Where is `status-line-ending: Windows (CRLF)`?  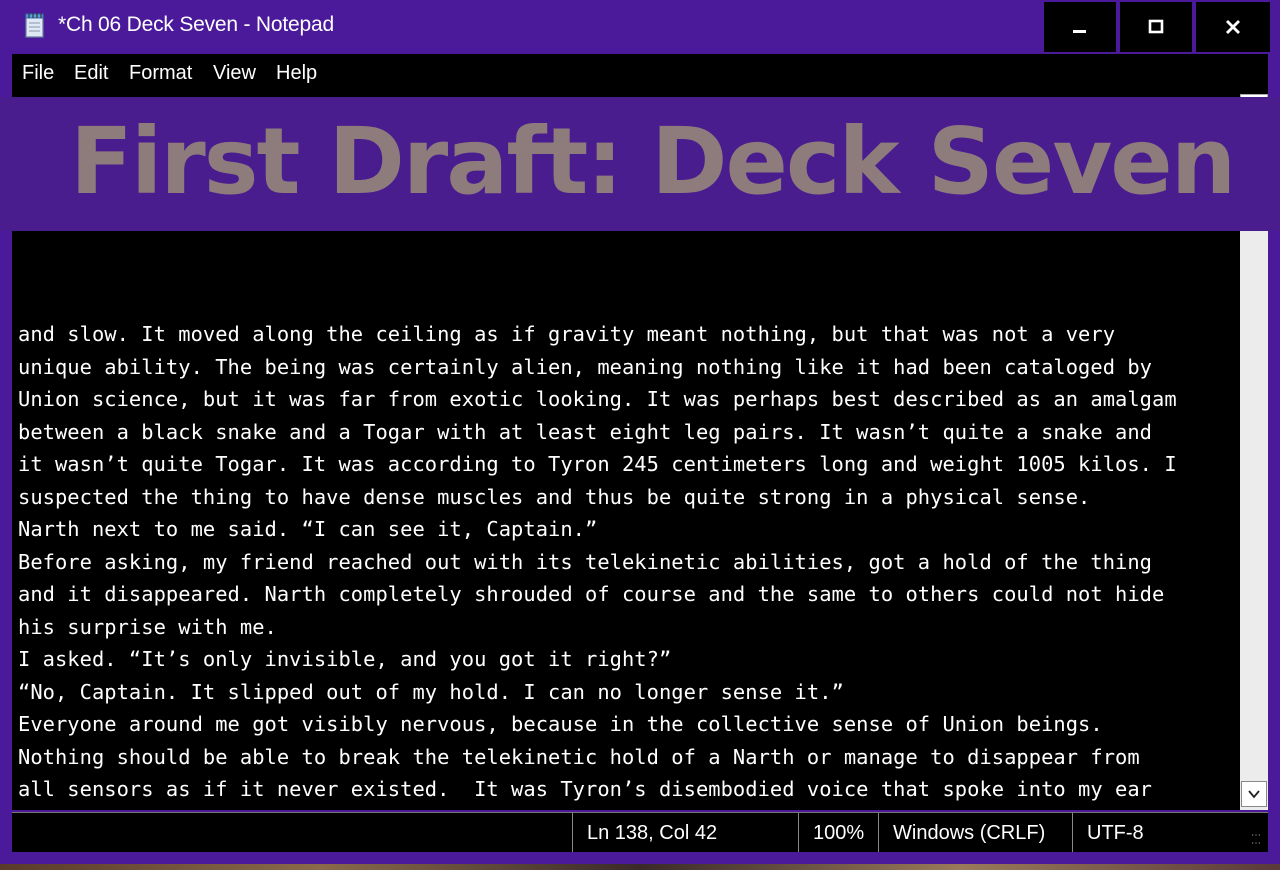 status-line-ending: Windows (CRLF) is located at coordinates (975, 832).